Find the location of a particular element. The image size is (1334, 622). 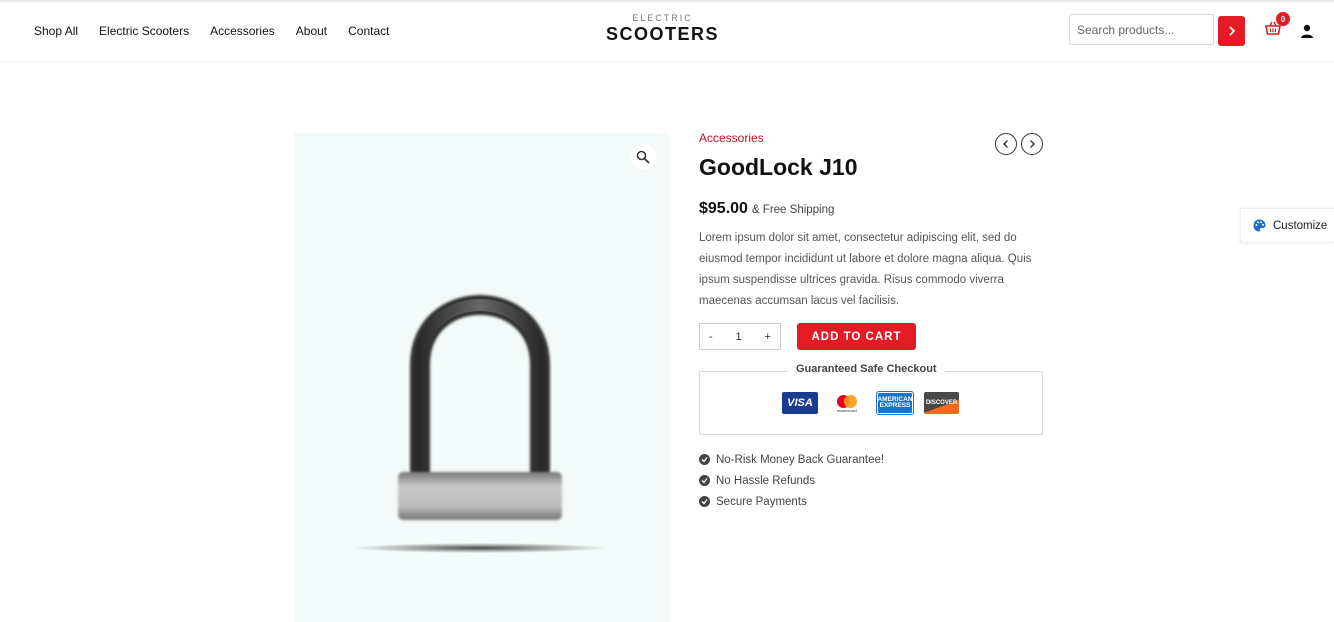

cart-count-badge: 0 is located at coordinates (1283, 19).